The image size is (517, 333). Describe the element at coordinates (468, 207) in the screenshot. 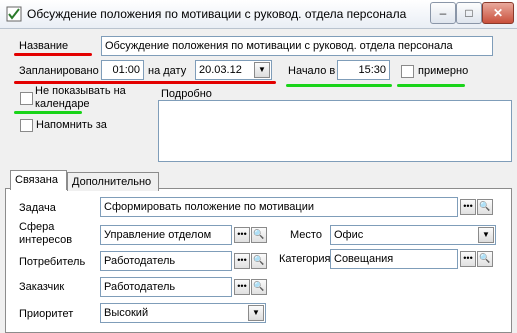

I see `task-more-button: •••` at that location.